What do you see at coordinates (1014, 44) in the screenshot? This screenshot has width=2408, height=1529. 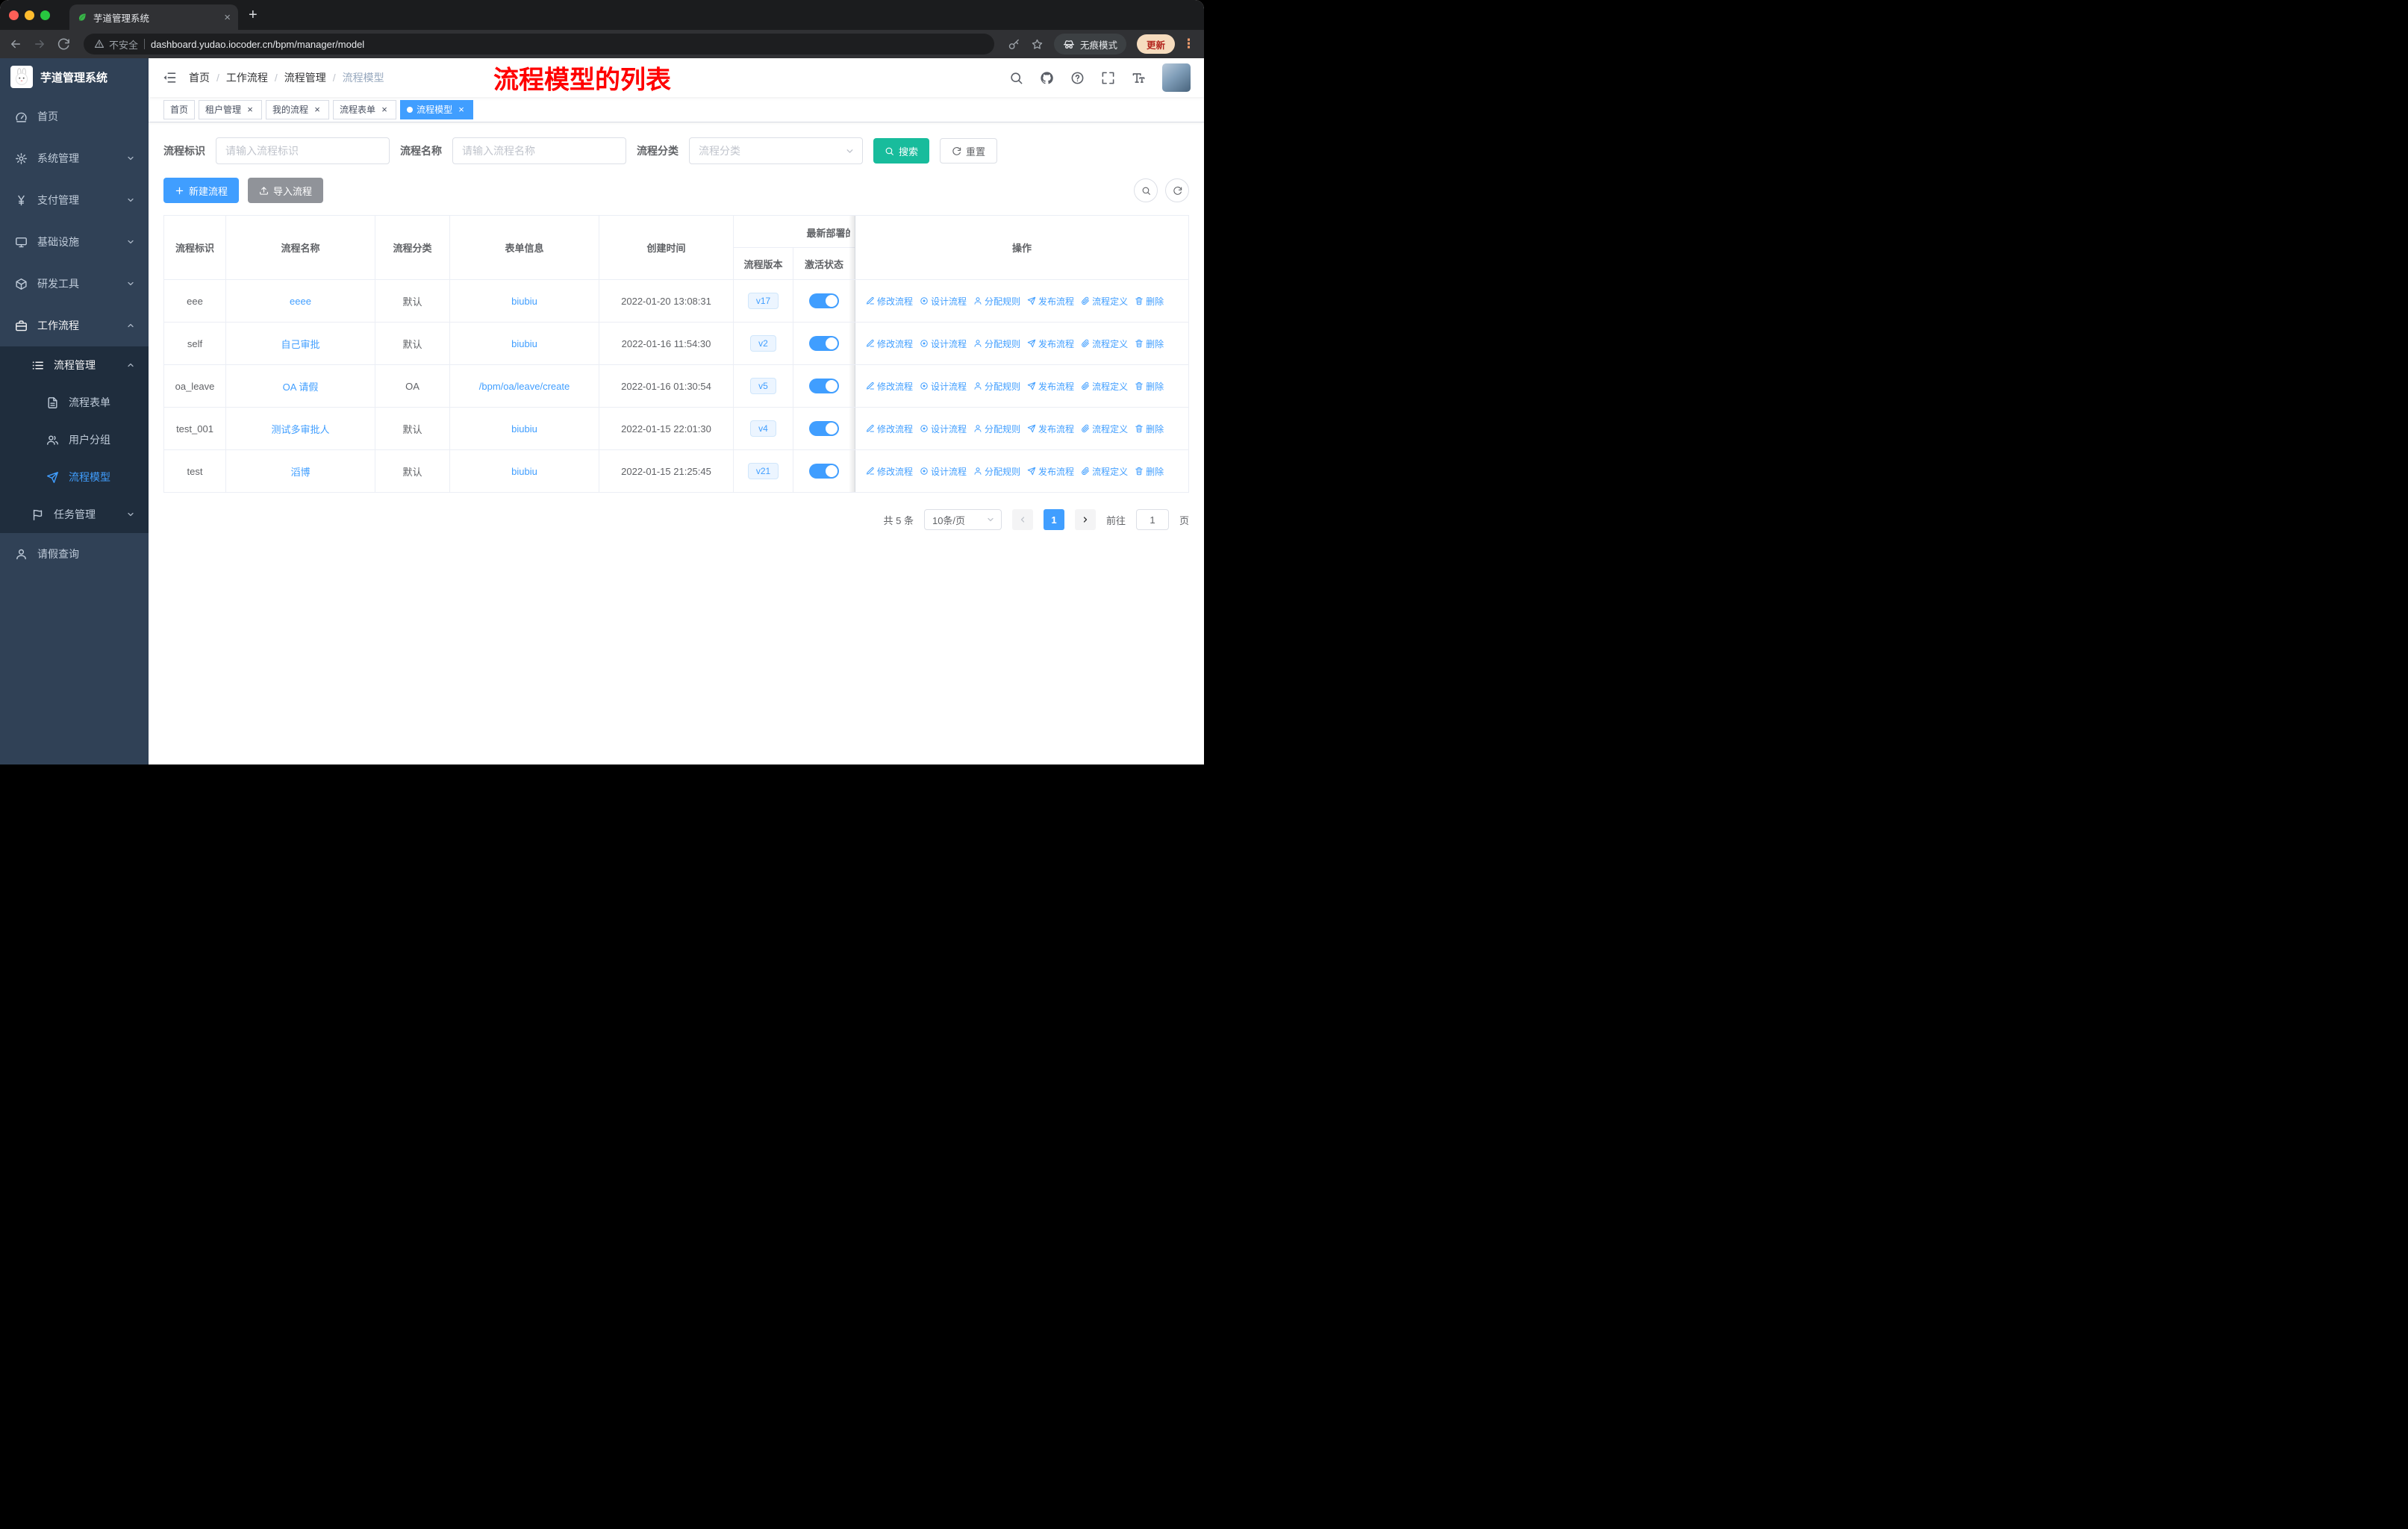 I see `password-key-icon` at bounding box center [1014, 44].